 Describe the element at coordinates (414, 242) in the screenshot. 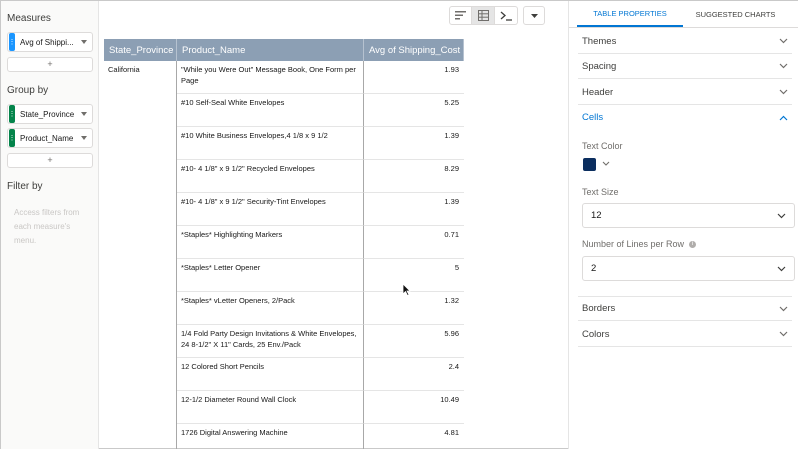

I see `shipping-cost-cell: 0.71` at that location.